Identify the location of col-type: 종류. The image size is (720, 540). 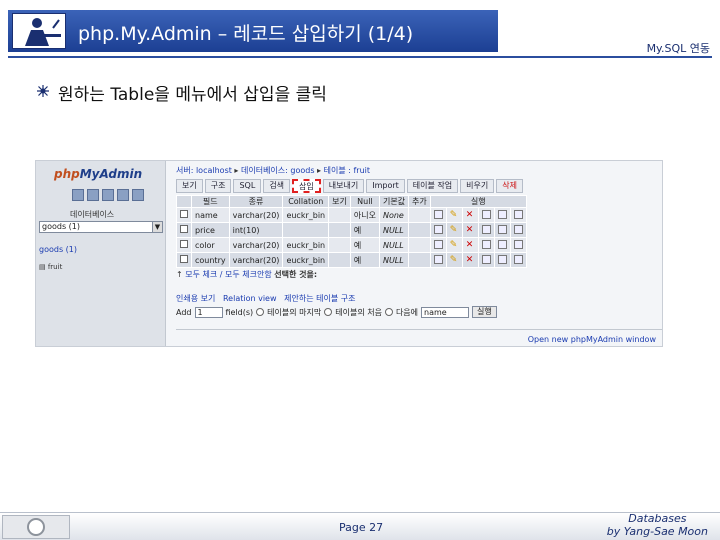
(256, 201).